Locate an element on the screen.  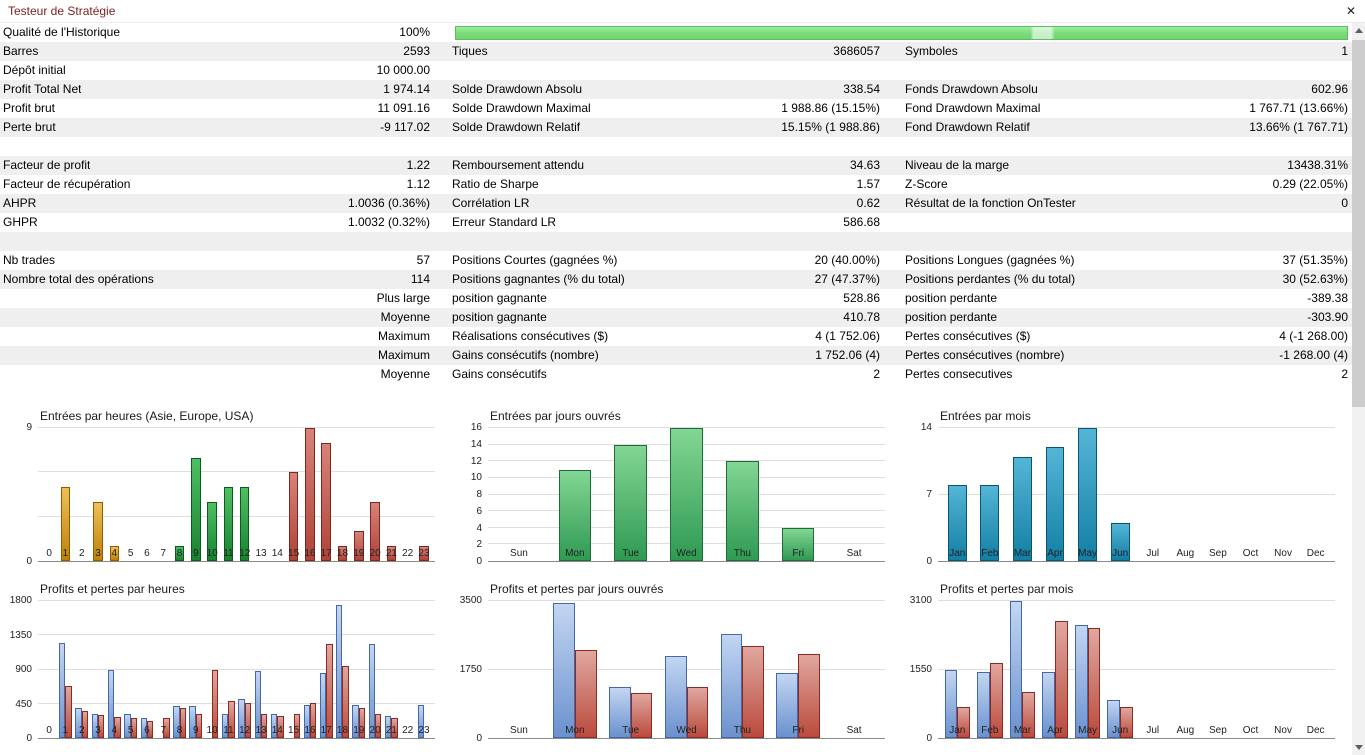
chart-body: 0 2 4 6 8 10 12 14 16 Sun Mon Tue Wed Thu Fri Sat is located at coordinates (667, 495).